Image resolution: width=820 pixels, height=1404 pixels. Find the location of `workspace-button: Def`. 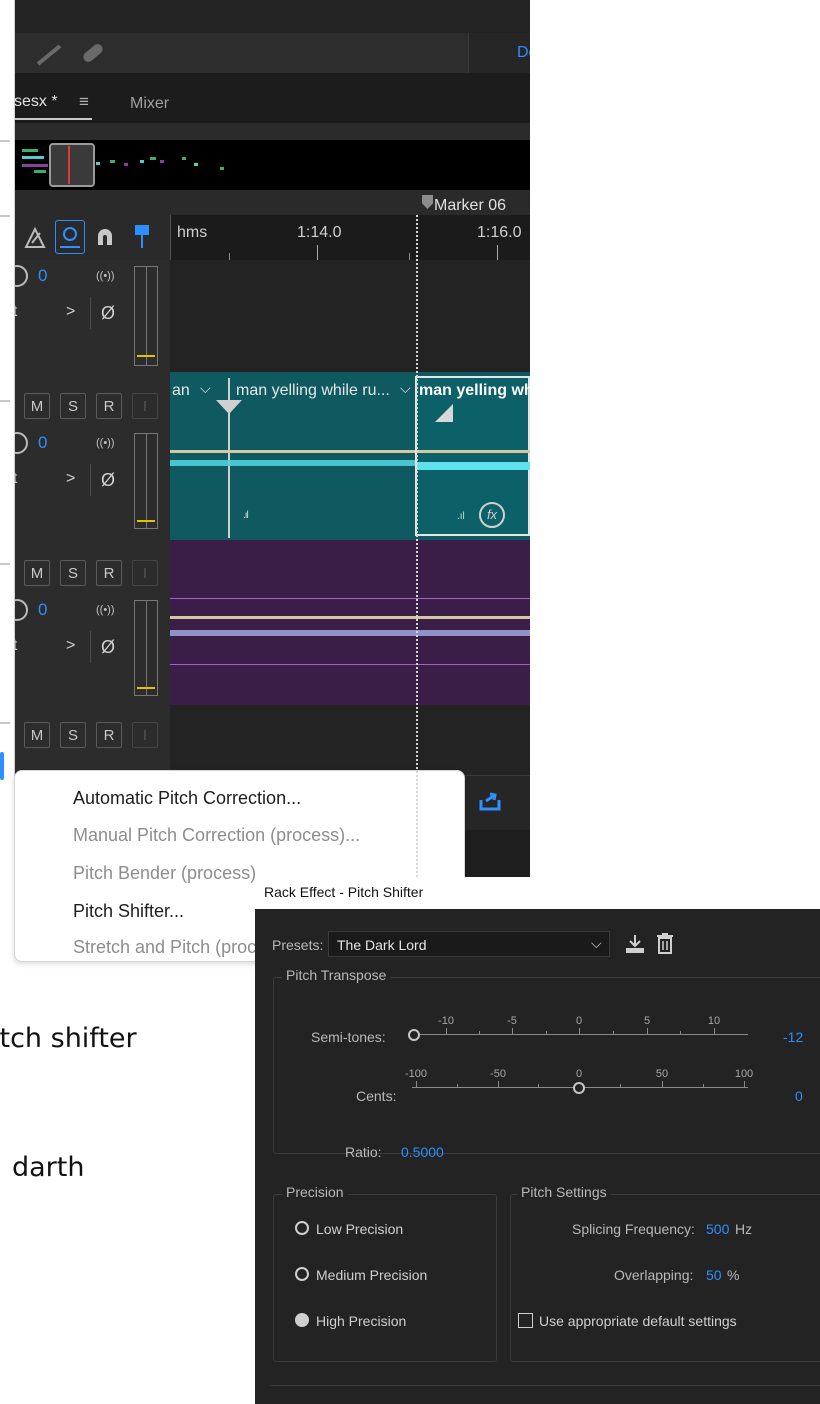

workspace-button: Def is located at coordinates (499, 53).